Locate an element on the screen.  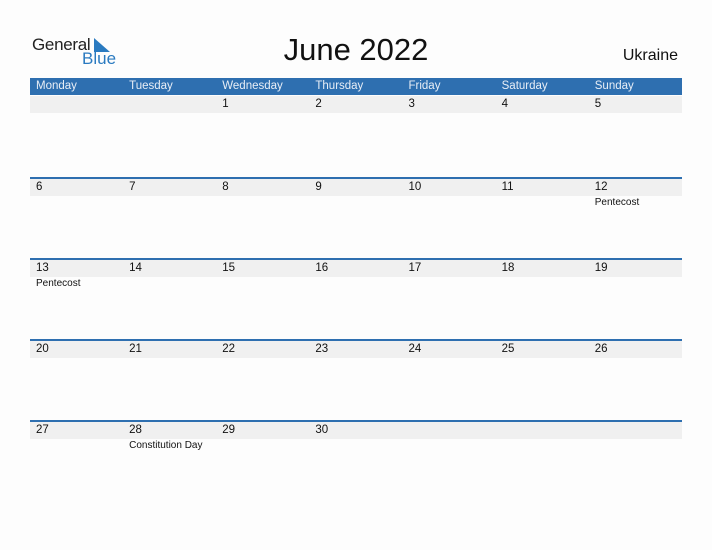
weekday-saturday: Saturday is located at coordinates (524, 86).